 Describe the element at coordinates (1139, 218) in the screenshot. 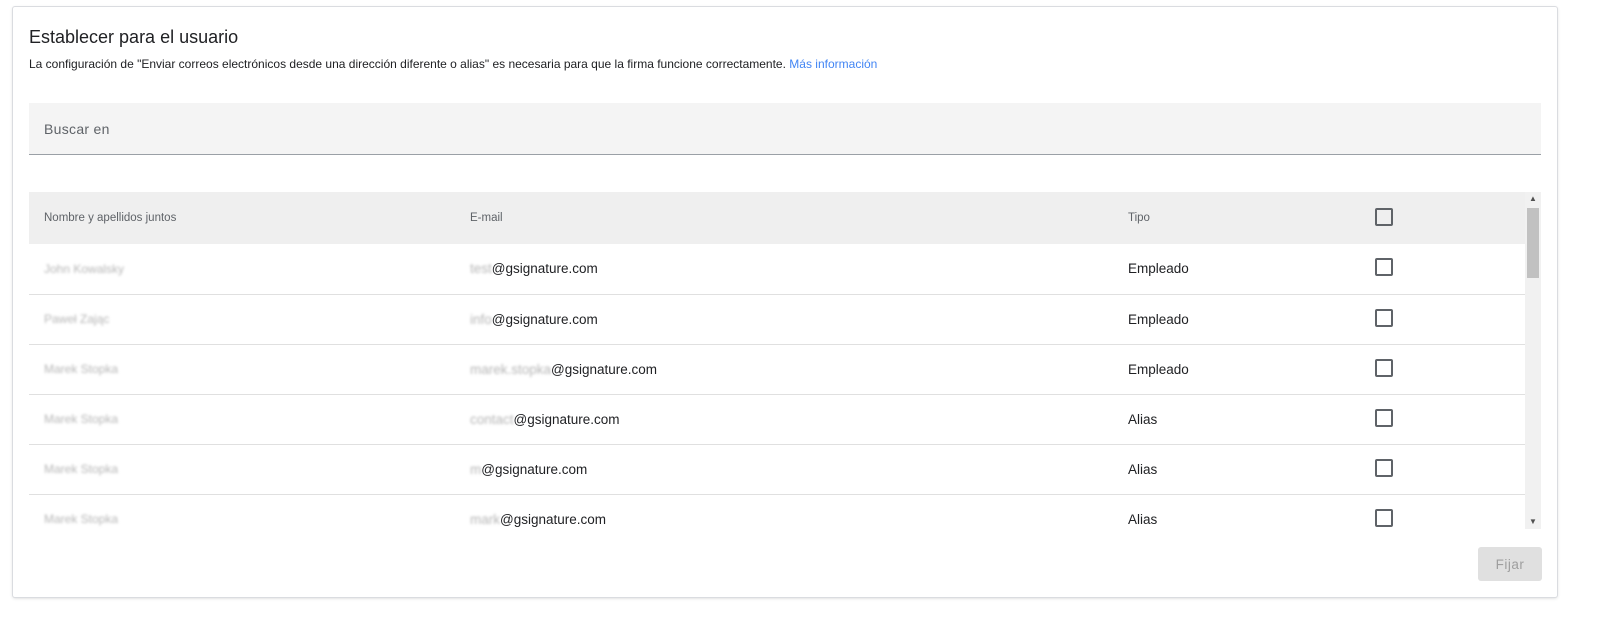

I see `column-header-type: Tipo` at that location.